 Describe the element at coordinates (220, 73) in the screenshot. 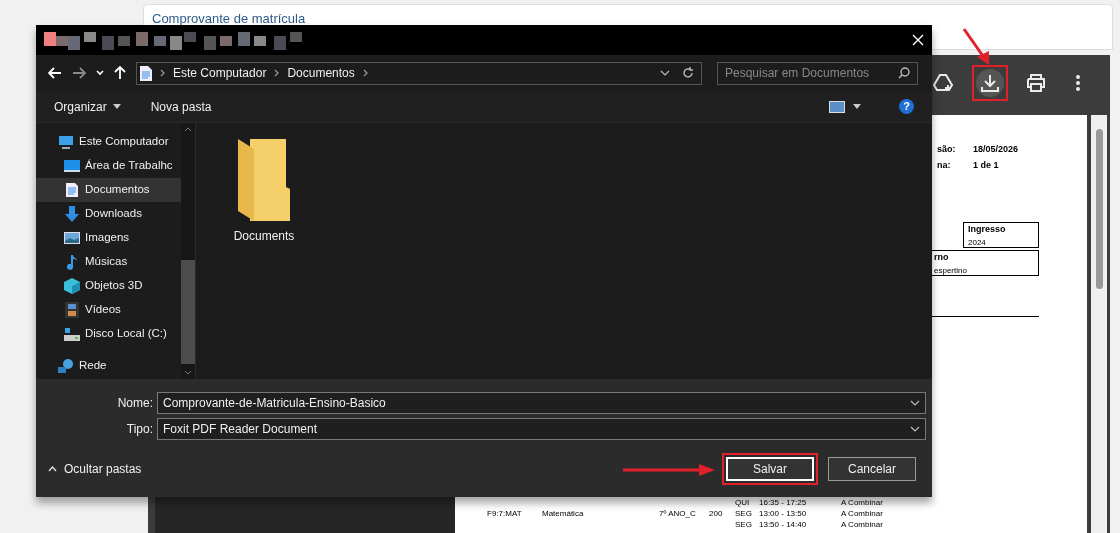

I see `breadcrumb: Este Computador` at that location.